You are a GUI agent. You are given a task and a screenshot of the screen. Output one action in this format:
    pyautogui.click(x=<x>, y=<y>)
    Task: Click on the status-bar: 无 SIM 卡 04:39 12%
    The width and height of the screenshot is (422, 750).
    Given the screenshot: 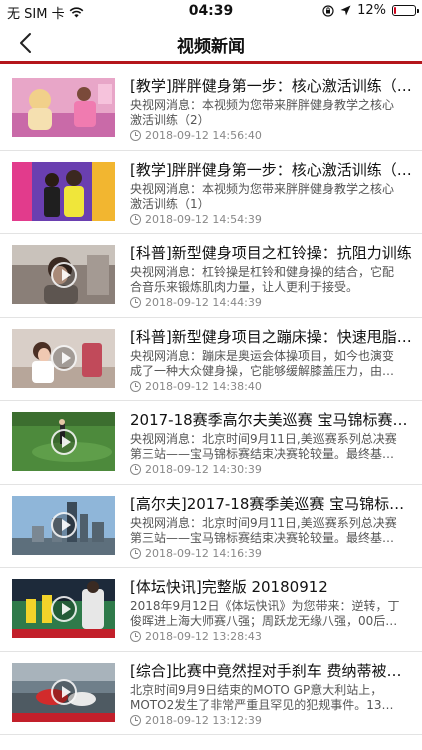 What is the action you would take?
    pyautogui.click(x=211, y=11)
    